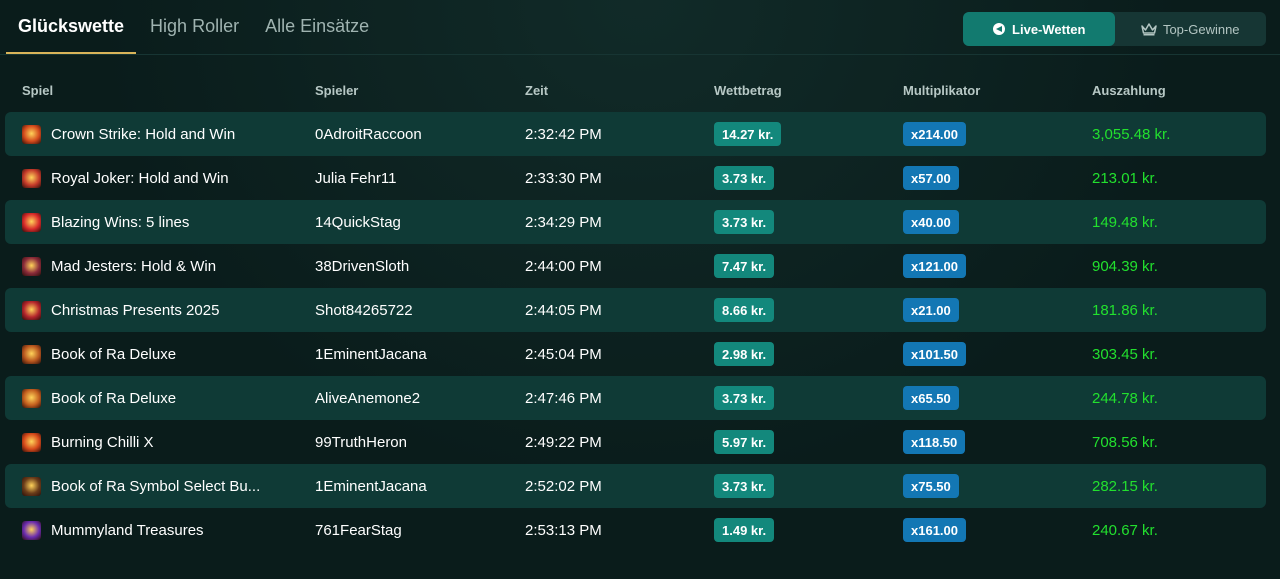 The height and width of the screenshot is (579, 1280). Describe the element at coordinates (808, 354) in the screenshot. I see `bet-amount-cell: 2.98 kr.` at that location.